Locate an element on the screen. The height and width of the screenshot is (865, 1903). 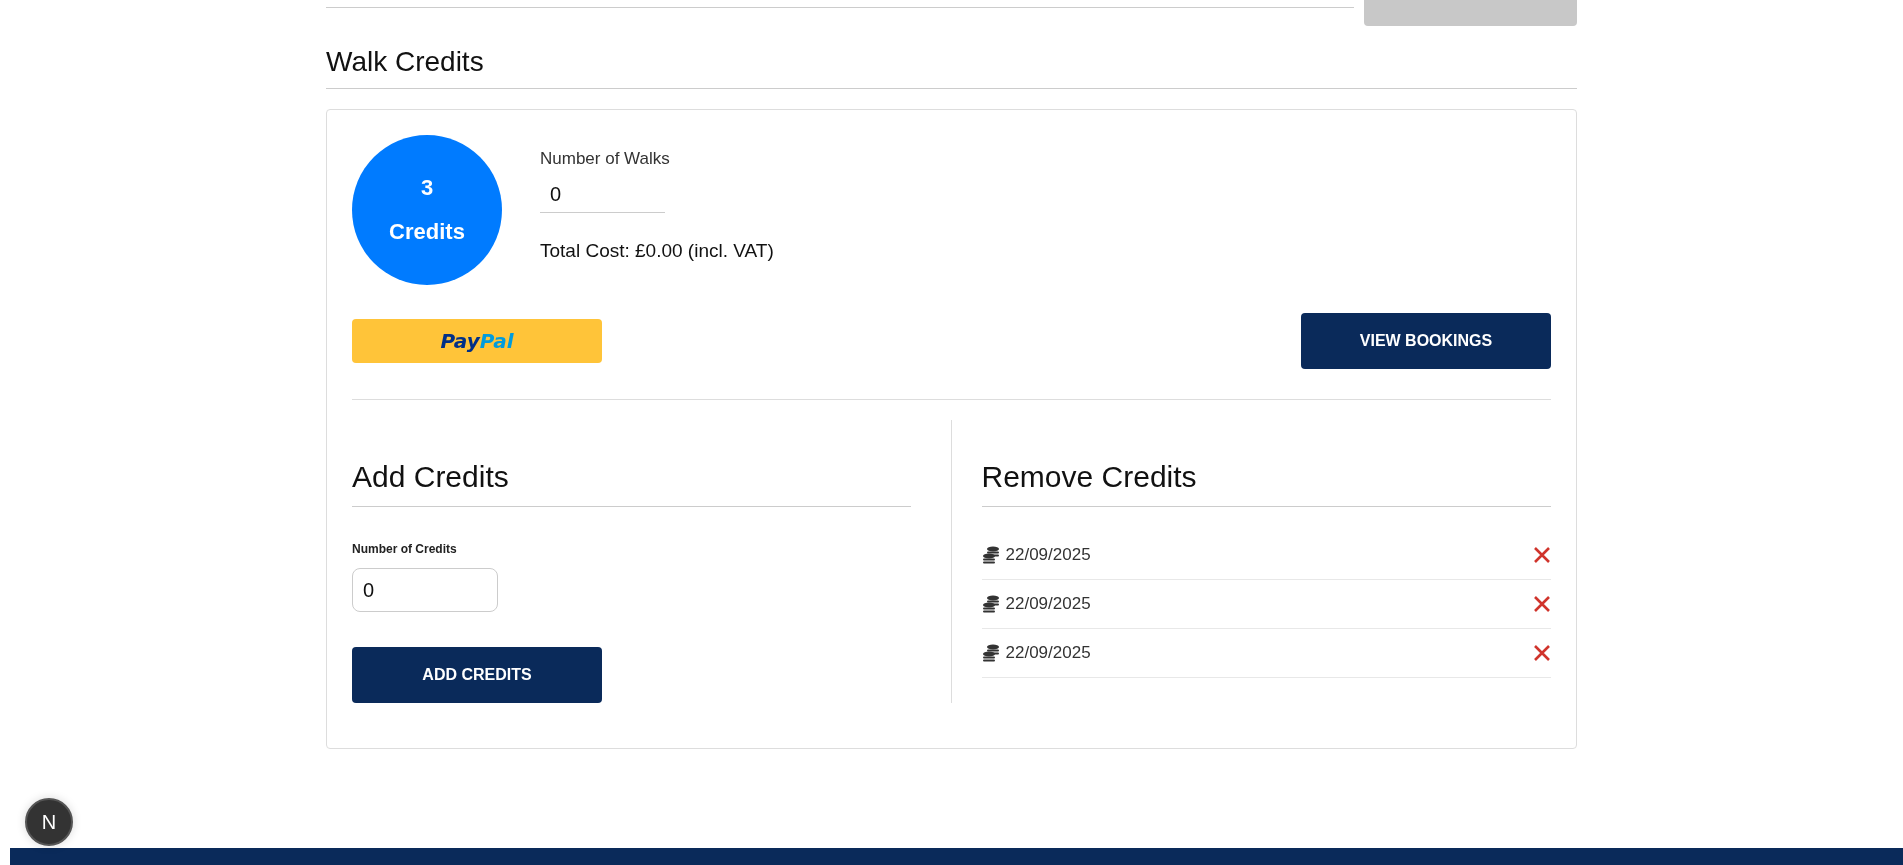
credits-input: 0 is located at coordinates (425, 590).